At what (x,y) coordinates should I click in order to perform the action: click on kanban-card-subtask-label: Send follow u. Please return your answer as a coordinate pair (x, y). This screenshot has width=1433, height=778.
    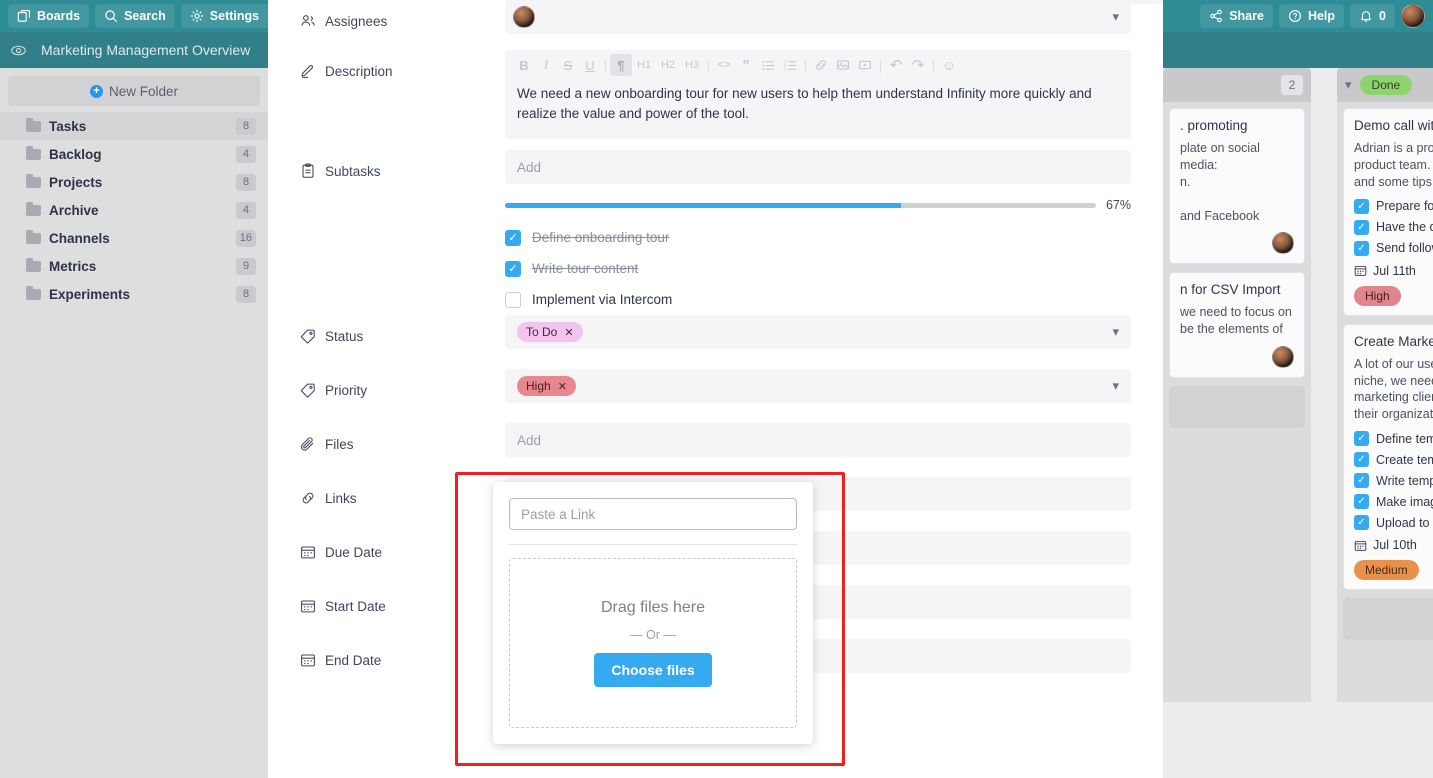
    Looking at the image, I should click on (1404, 248).